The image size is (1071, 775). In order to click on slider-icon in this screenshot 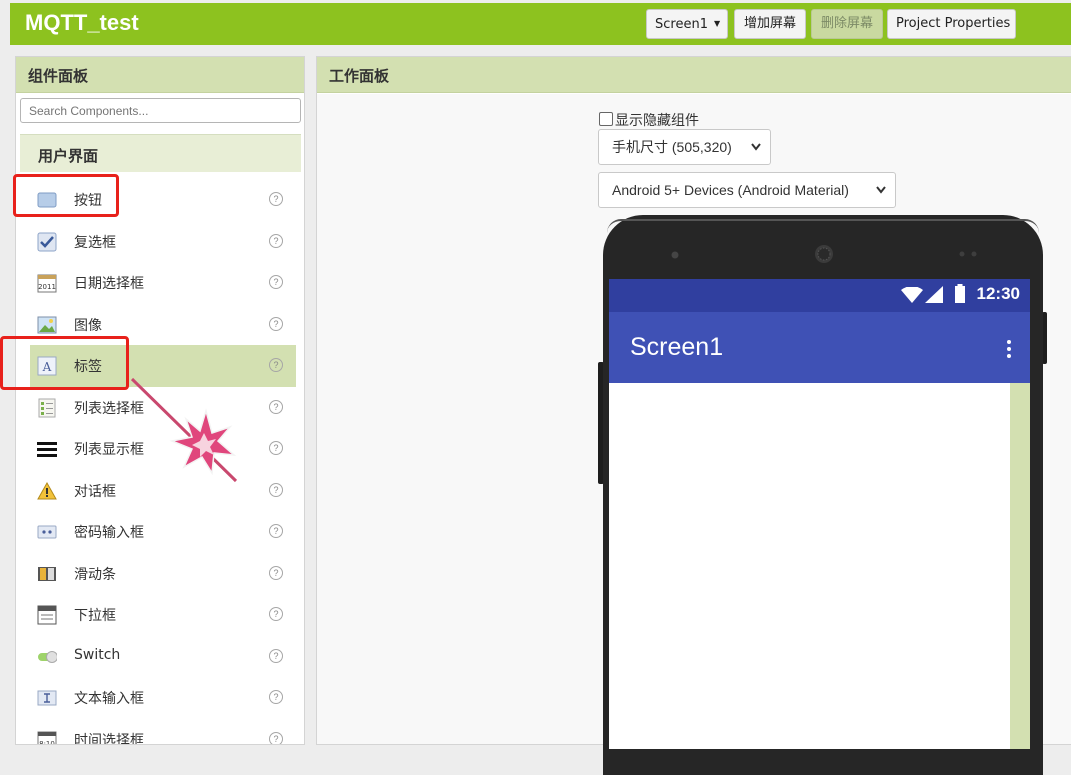, I will do `click(47, 574)`.